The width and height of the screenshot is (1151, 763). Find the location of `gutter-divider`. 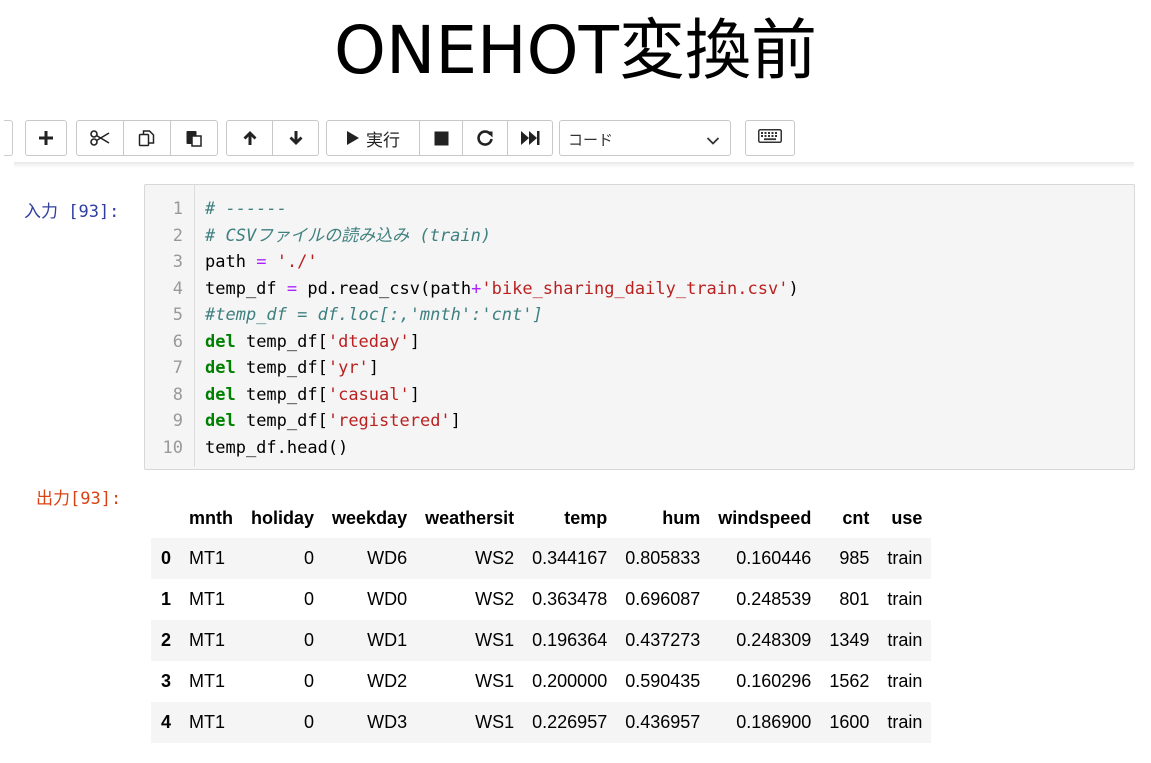

gutter-divider is located at coordinates (194, 326).